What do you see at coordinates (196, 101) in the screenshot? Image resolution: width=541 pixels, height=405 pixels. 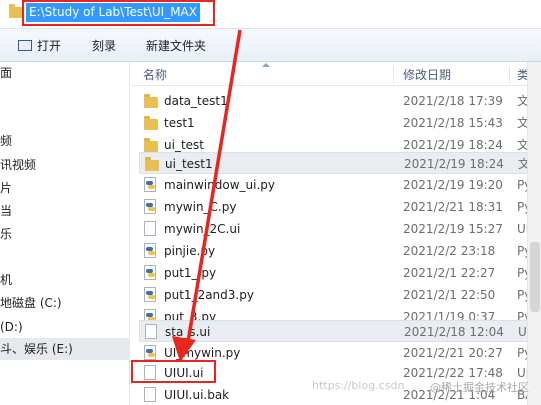 I see `file-name: data_test1` at bounding box center [196, 101].